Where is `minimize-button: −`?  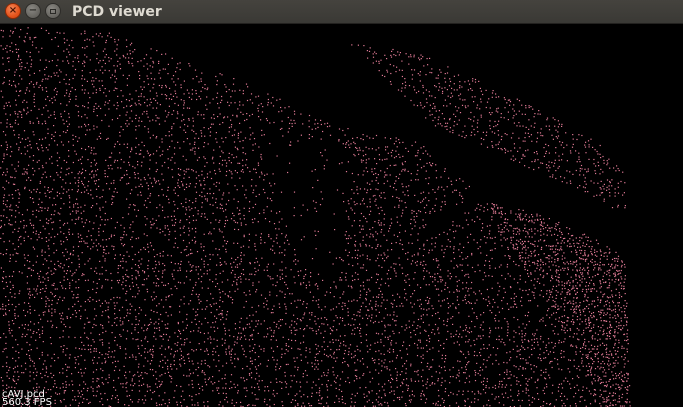
minimize-button: − is located at coordinates (33, 11).